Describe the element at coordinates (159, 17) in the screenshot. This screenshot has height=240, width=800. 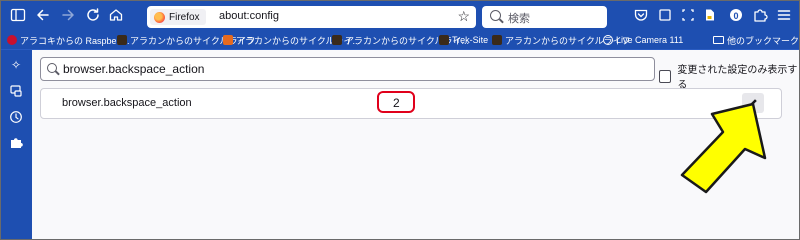
I see `firefox-logo-icon` at that location.